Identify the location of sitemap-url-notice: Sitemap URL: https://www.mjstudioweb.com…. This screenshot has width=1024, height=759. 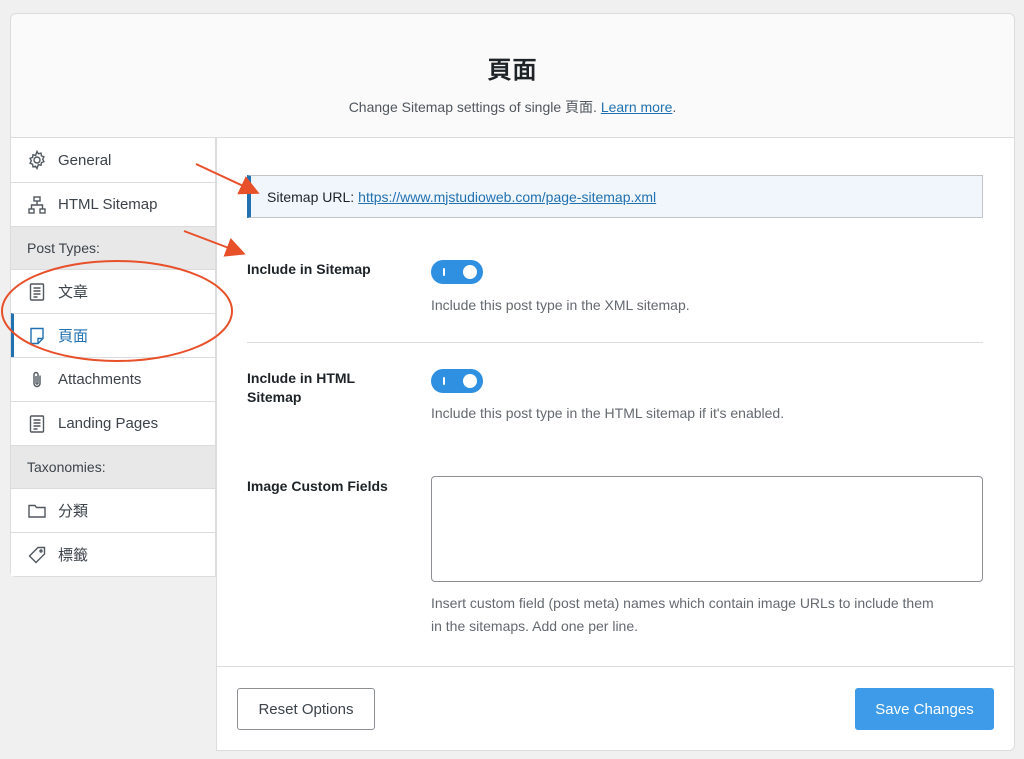
(615, 196).